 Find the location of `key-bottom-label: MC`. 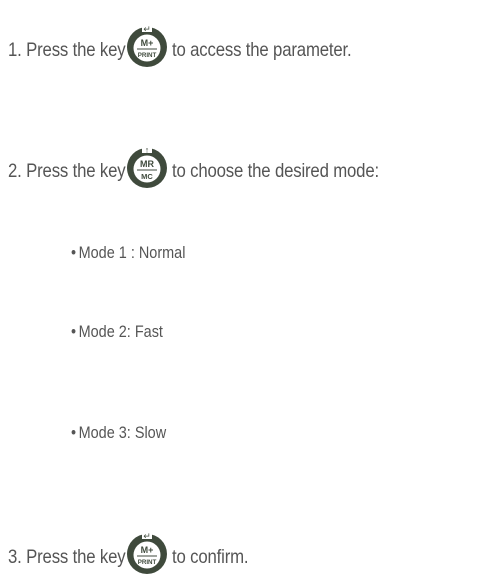

key-bottom-label: MC is located at coordinates (147, 176).